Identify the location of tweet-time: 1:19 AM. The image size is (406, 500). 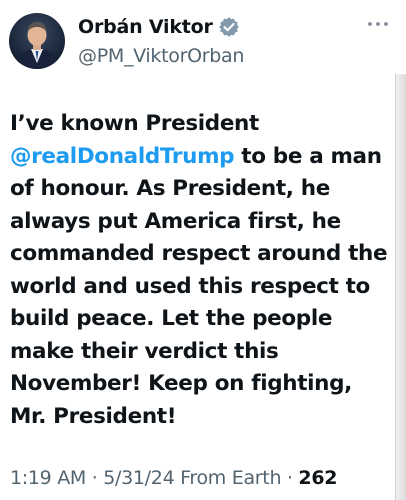
(48, 478).